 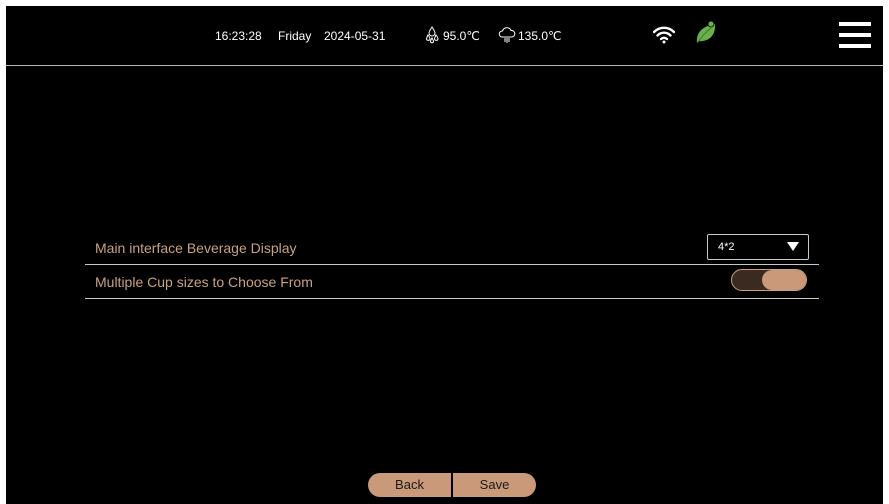 I want to click on wifi-icon, so click(x=664, y=36).